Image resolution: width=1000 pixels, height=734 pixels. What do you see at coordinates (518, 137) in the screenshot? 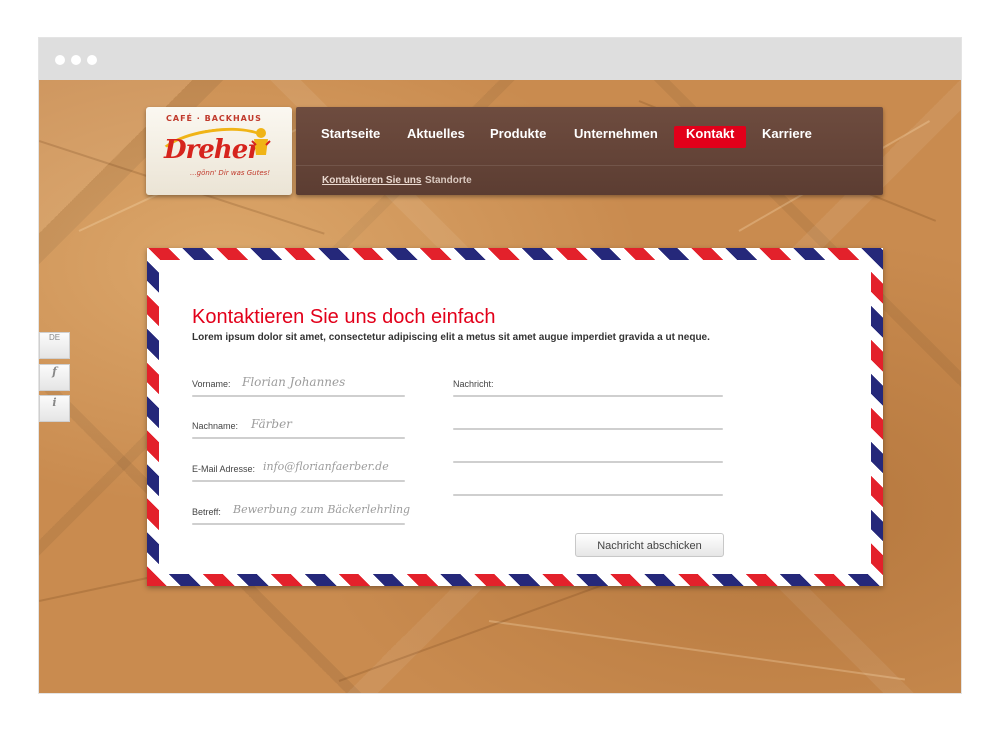
I see `nav-item-produkte: Produkte` at bounding box center [518, 137].